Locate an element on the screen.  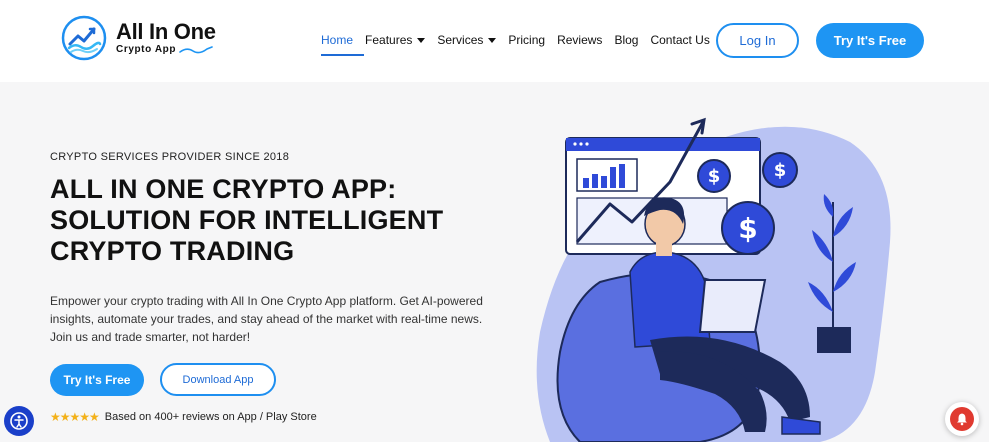
nav-item-contact: Contact Us is located at coordinates (679, 40).